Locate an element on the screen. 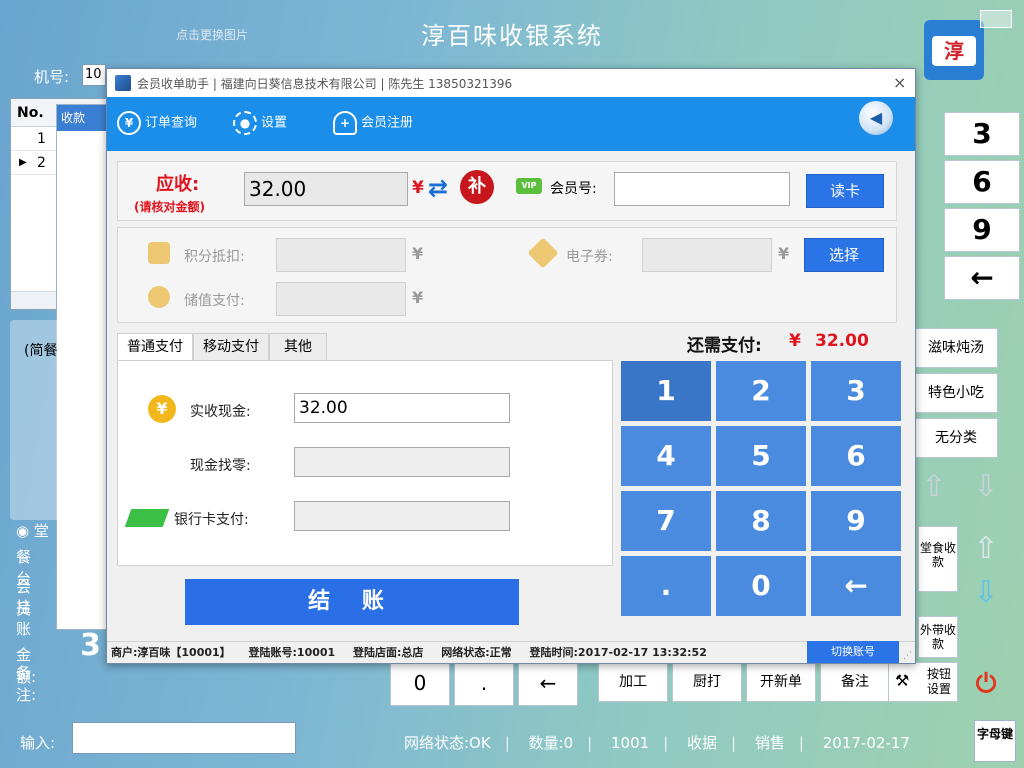 The width and height of the screenshot is (1024, 768). bottom-keypad: 0 . ← is located at coordinates (484, 685).